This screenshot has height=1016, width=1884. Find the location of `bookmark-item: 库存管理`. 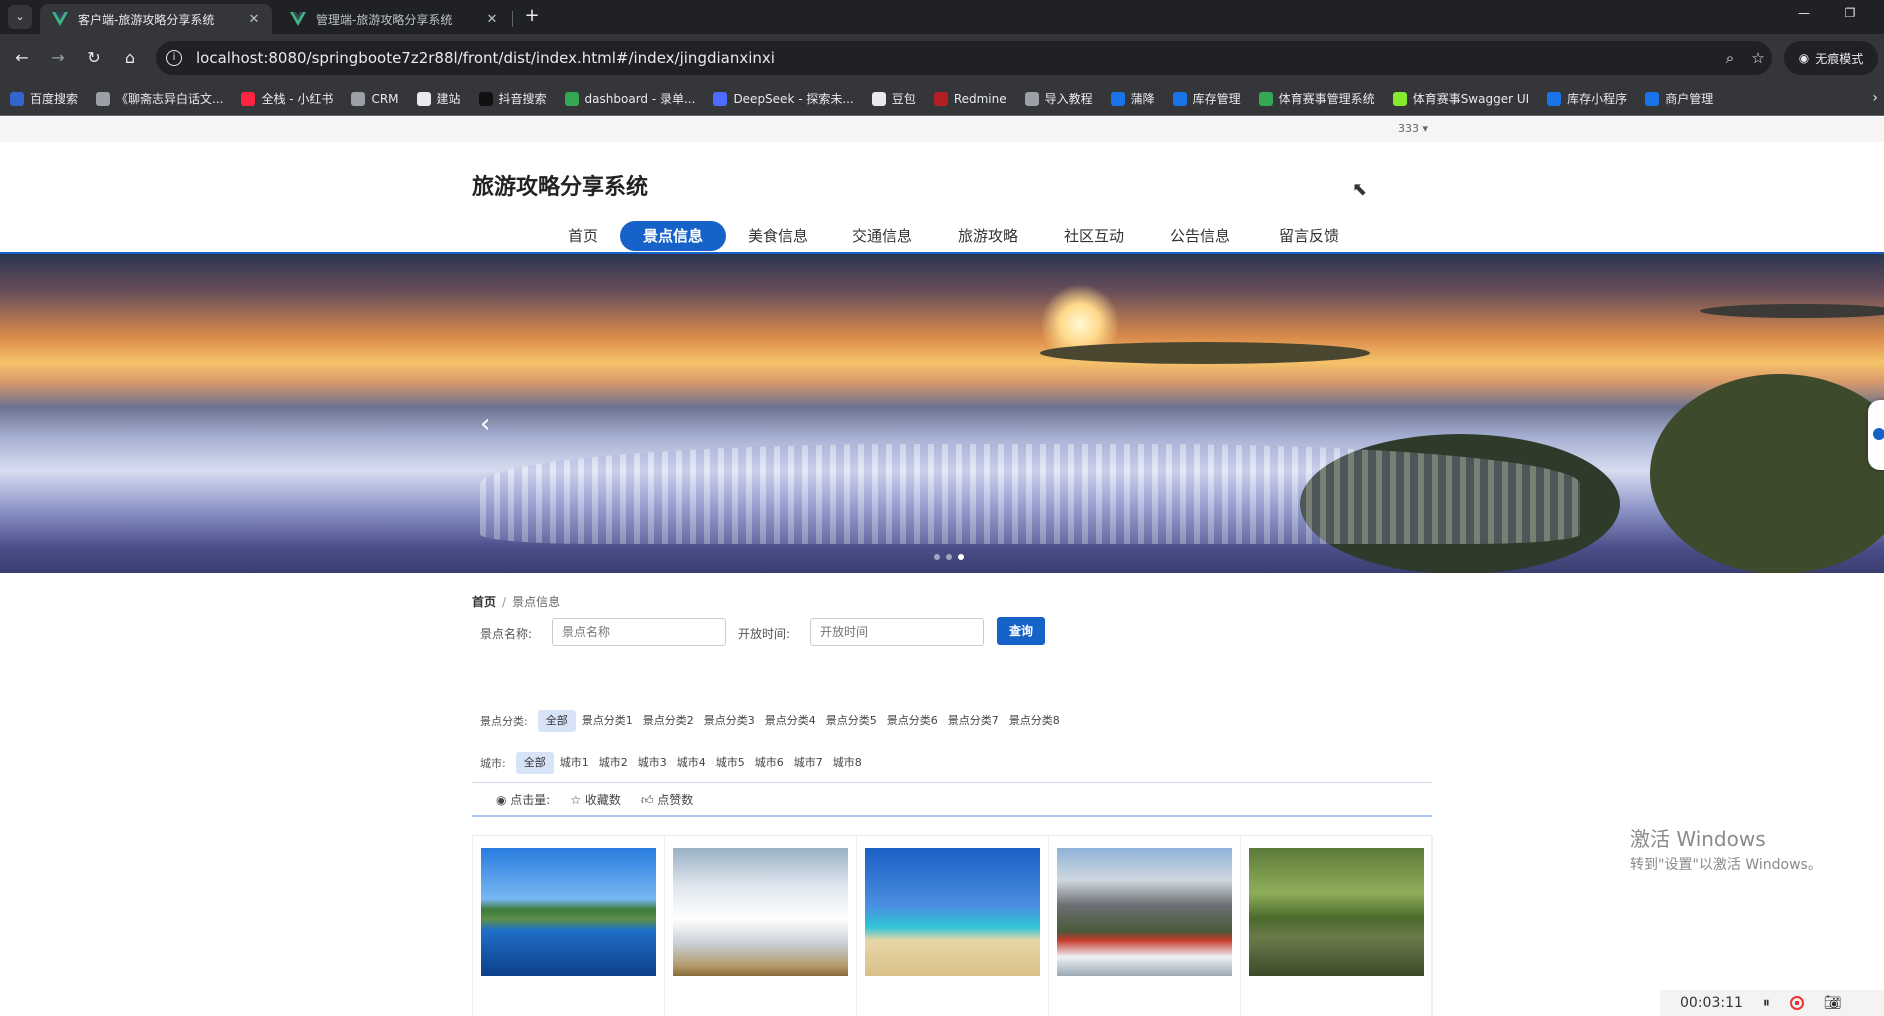

bookmark-item: 库存管理 is located at coordinates (1206, 98).